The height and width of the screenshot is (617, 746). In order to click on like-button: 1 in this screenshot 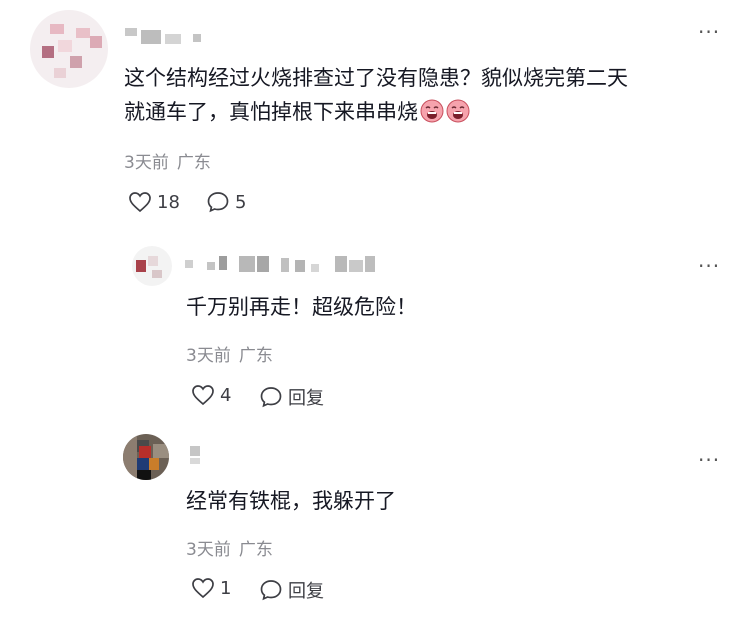, I will do `click(211, 588)`.